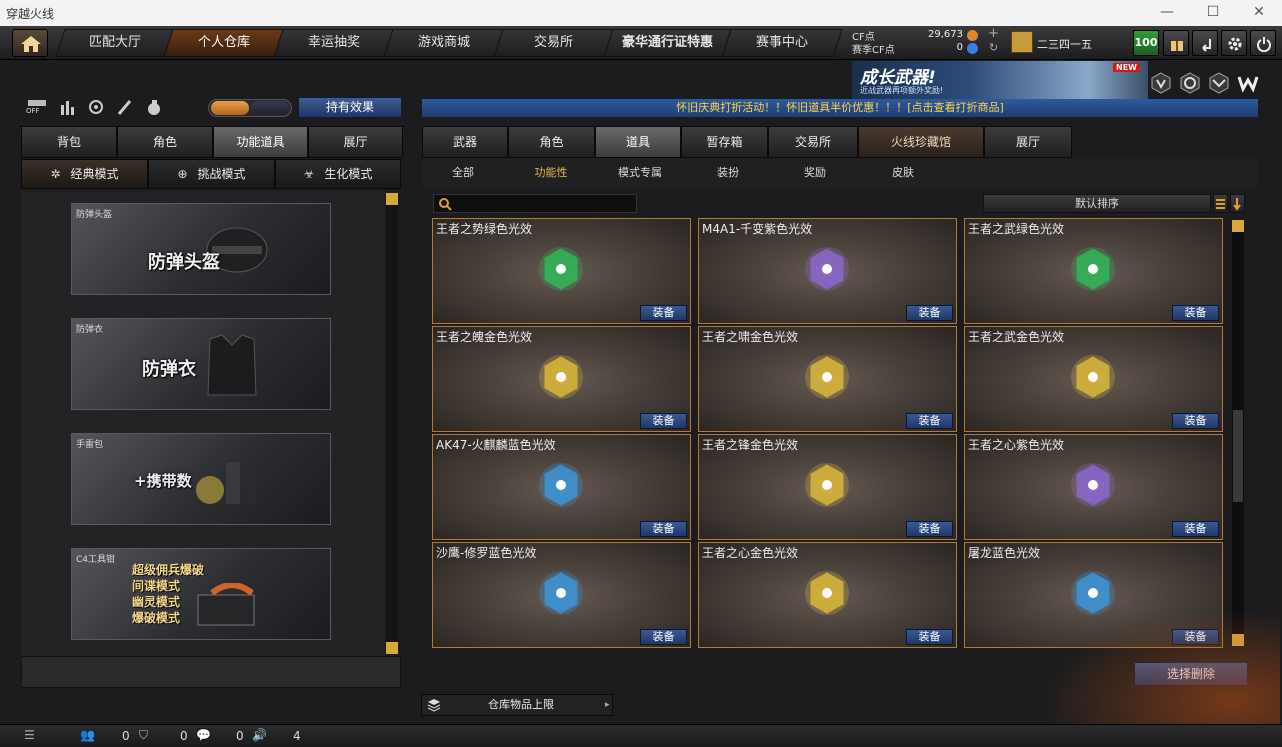  I want to click on menu-icon: ☰, so click(29, 735).